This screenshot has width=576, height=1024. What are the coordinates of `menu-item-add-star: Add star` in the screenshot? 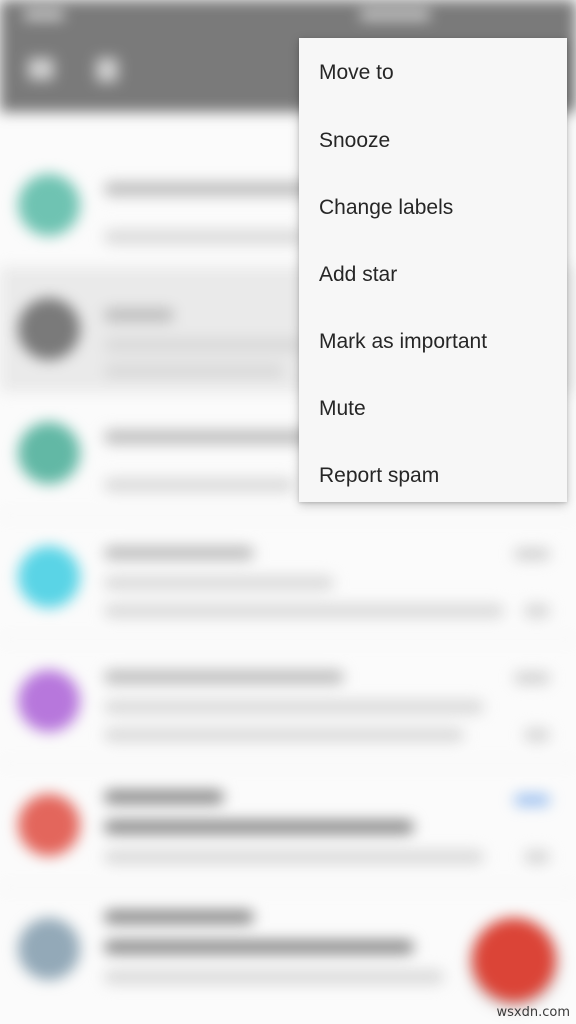 It's located at (433, 274).